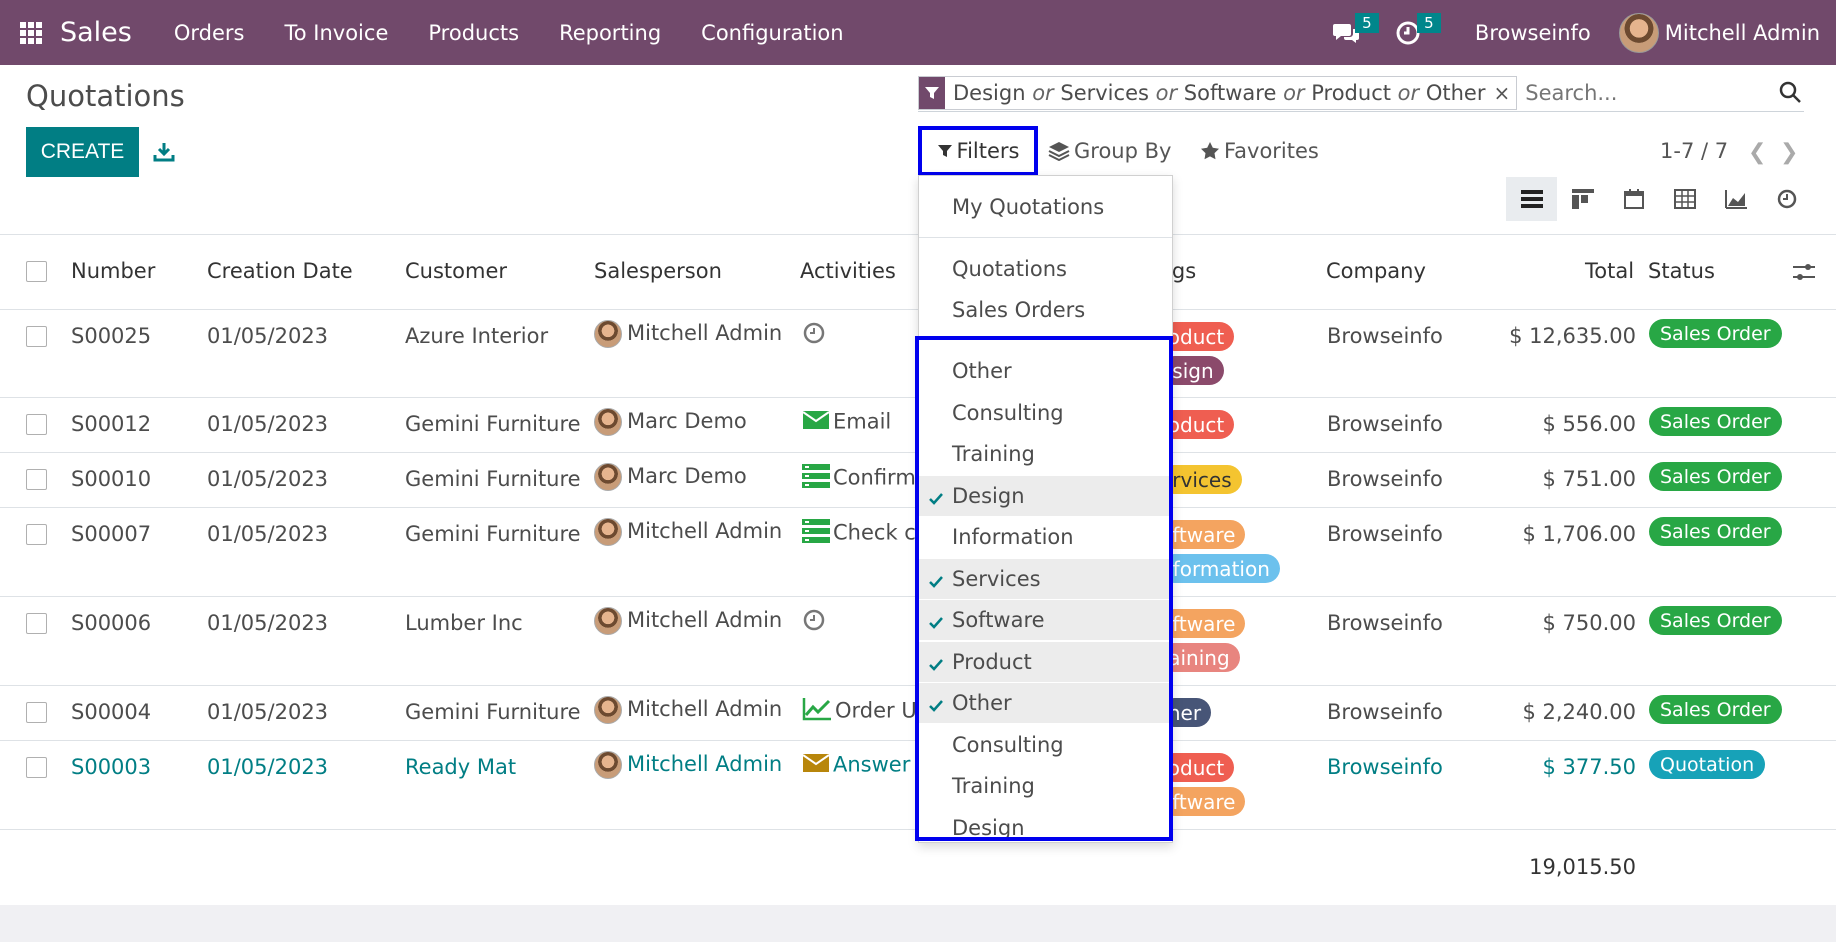  I want to click on optional-columns-icon, so click(1804, 272).